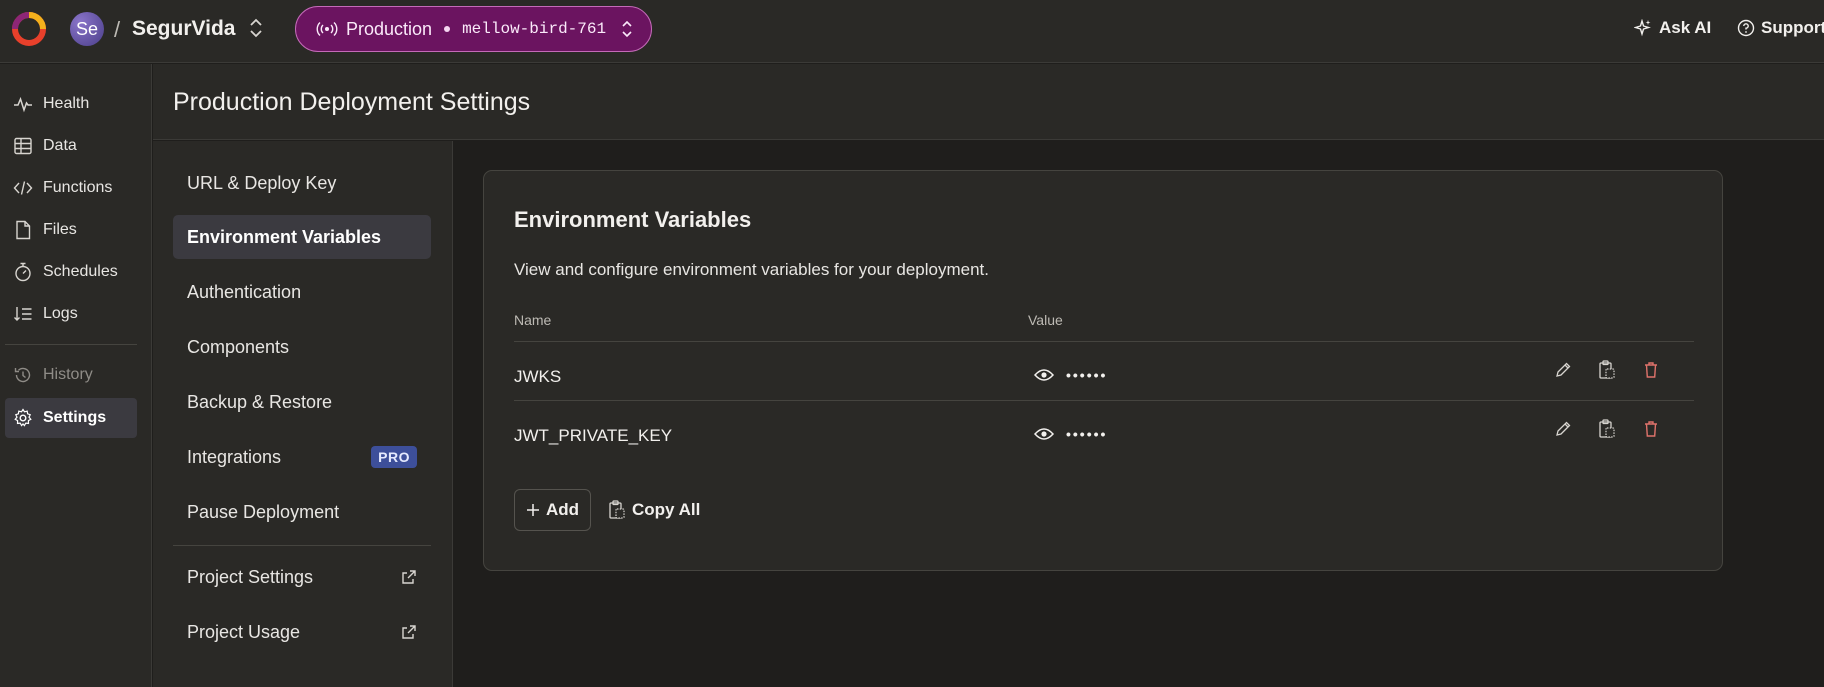  What do you see at coordinates (68, 374) in the screenshot?
I see `sidebar-item-label: History` at bounding box center [68, 374].